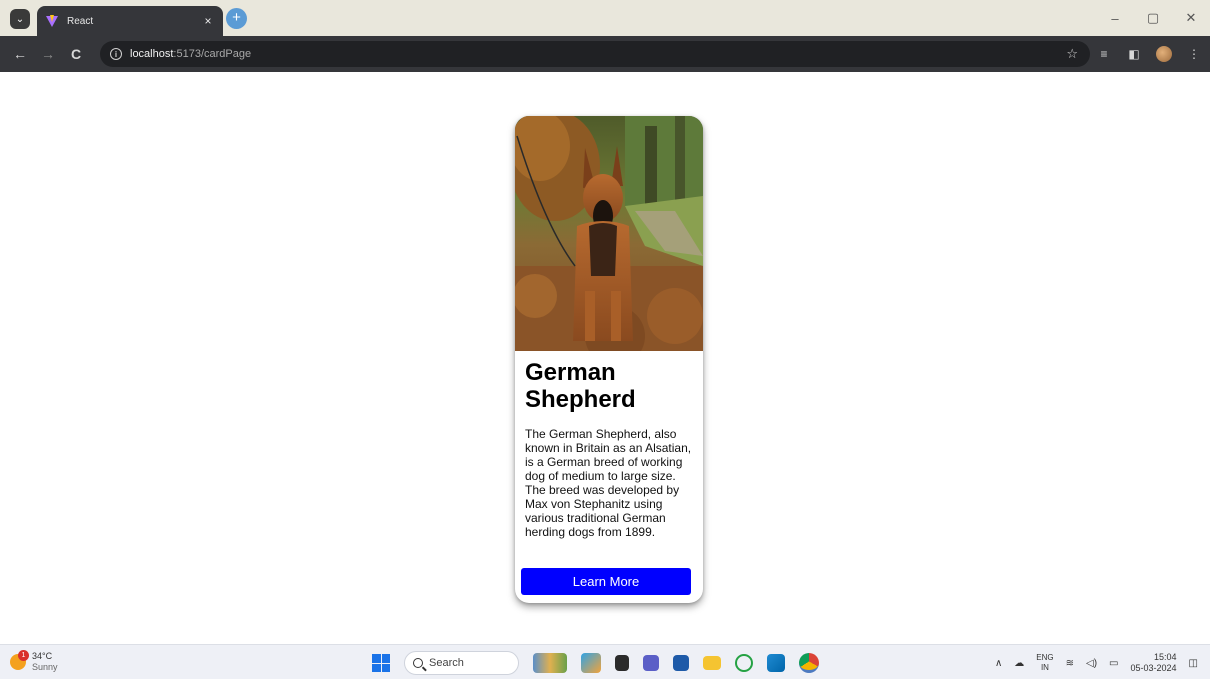 The width and height of the screenshot is (1210, 679). What do you see at coordinates (595, 54) in the screenshot?
I see `address-bar: i localhost :5173/cardPage ☆` at bounding box center [595, 54].